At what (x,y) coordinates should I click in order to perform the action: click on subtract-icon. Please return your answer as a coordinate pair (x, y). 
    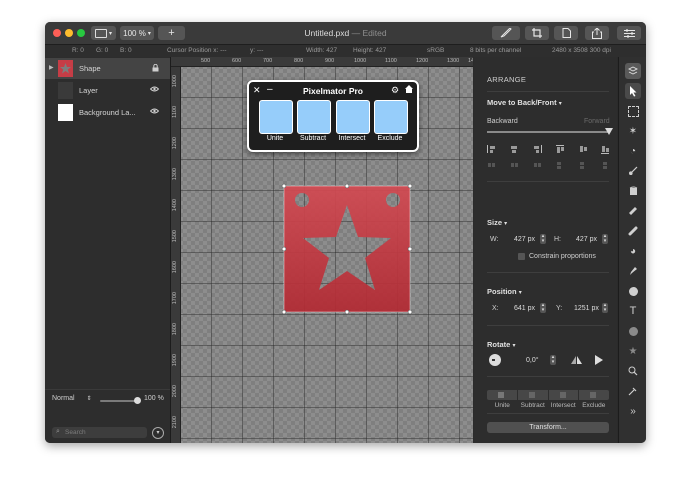
    Looking at the image, I should click on (533, 395).